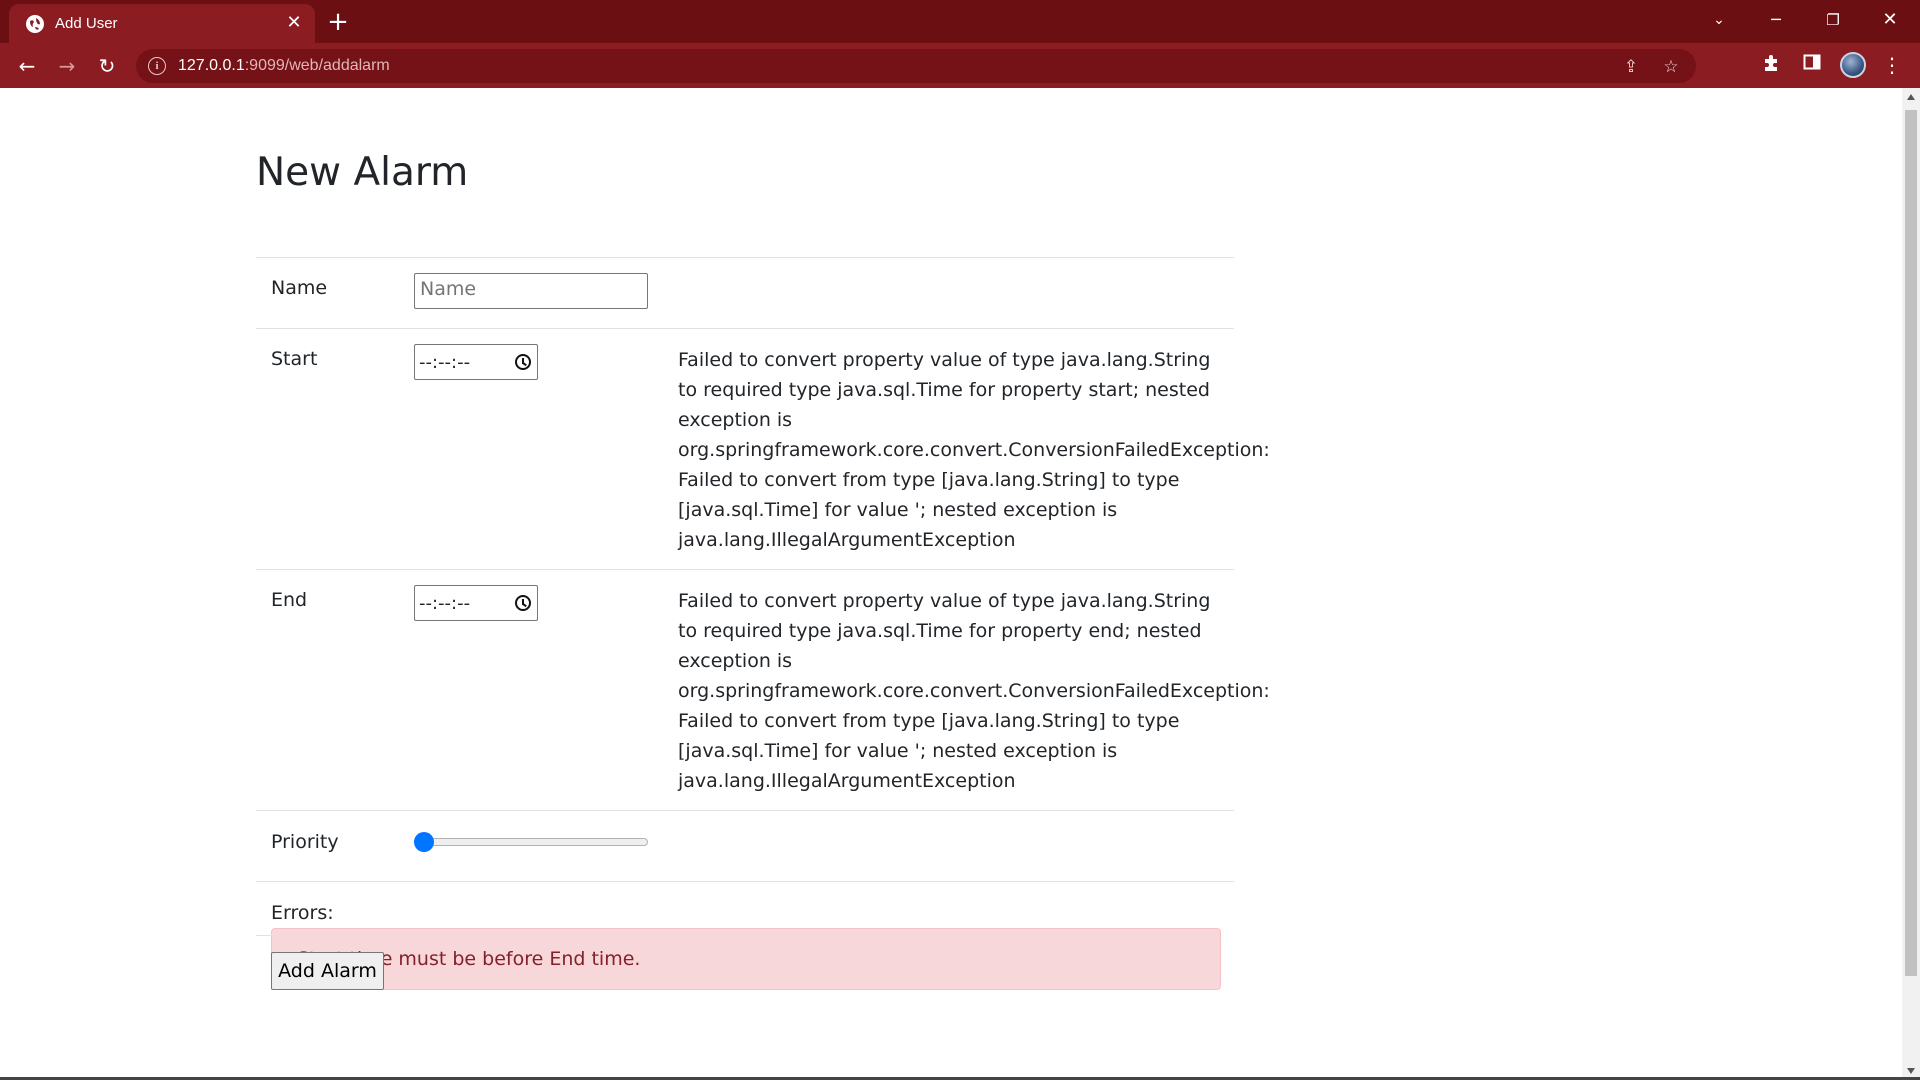 This screenshot has width=1920, height=1080. What do you see at coordinates (1911, 543) in the screenshot?
I see `scroll-thumb` at bounding box center [1911, 543].